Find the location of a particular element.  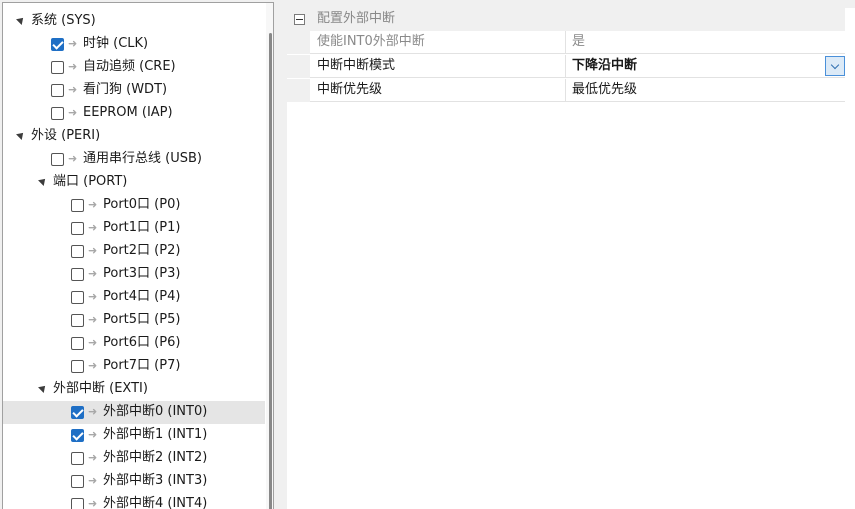

tree-item-node: ➜ Port0口 (P0) is located at coordinates (134, 205).